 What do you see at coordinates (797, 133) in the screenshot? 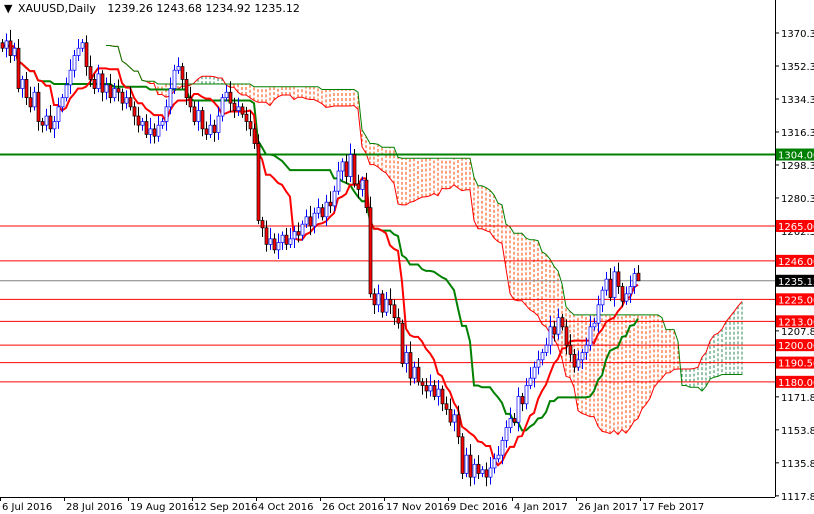
I see `y-tick-label: 1316.30` at bounding box center [797, 133].